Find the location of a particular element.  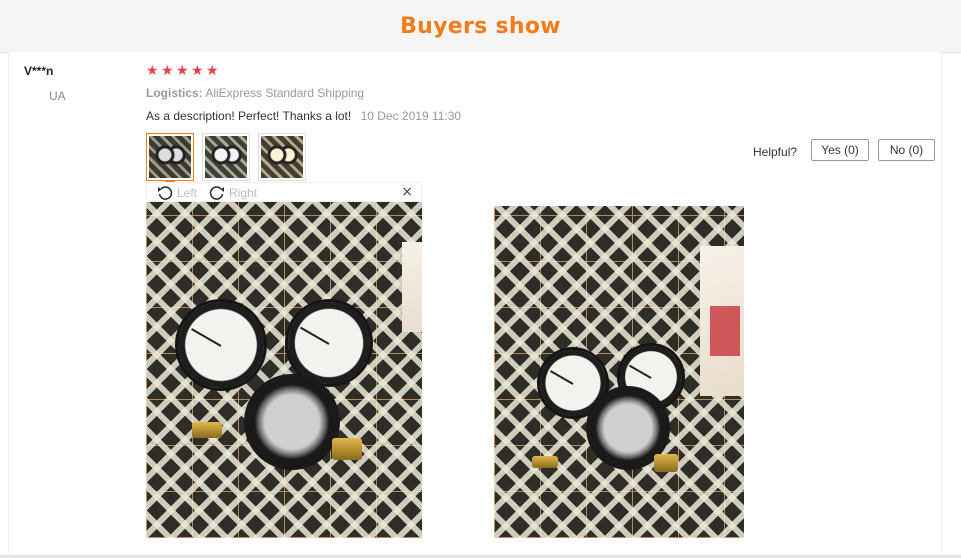

package-label is located at coordinates (725, 331).